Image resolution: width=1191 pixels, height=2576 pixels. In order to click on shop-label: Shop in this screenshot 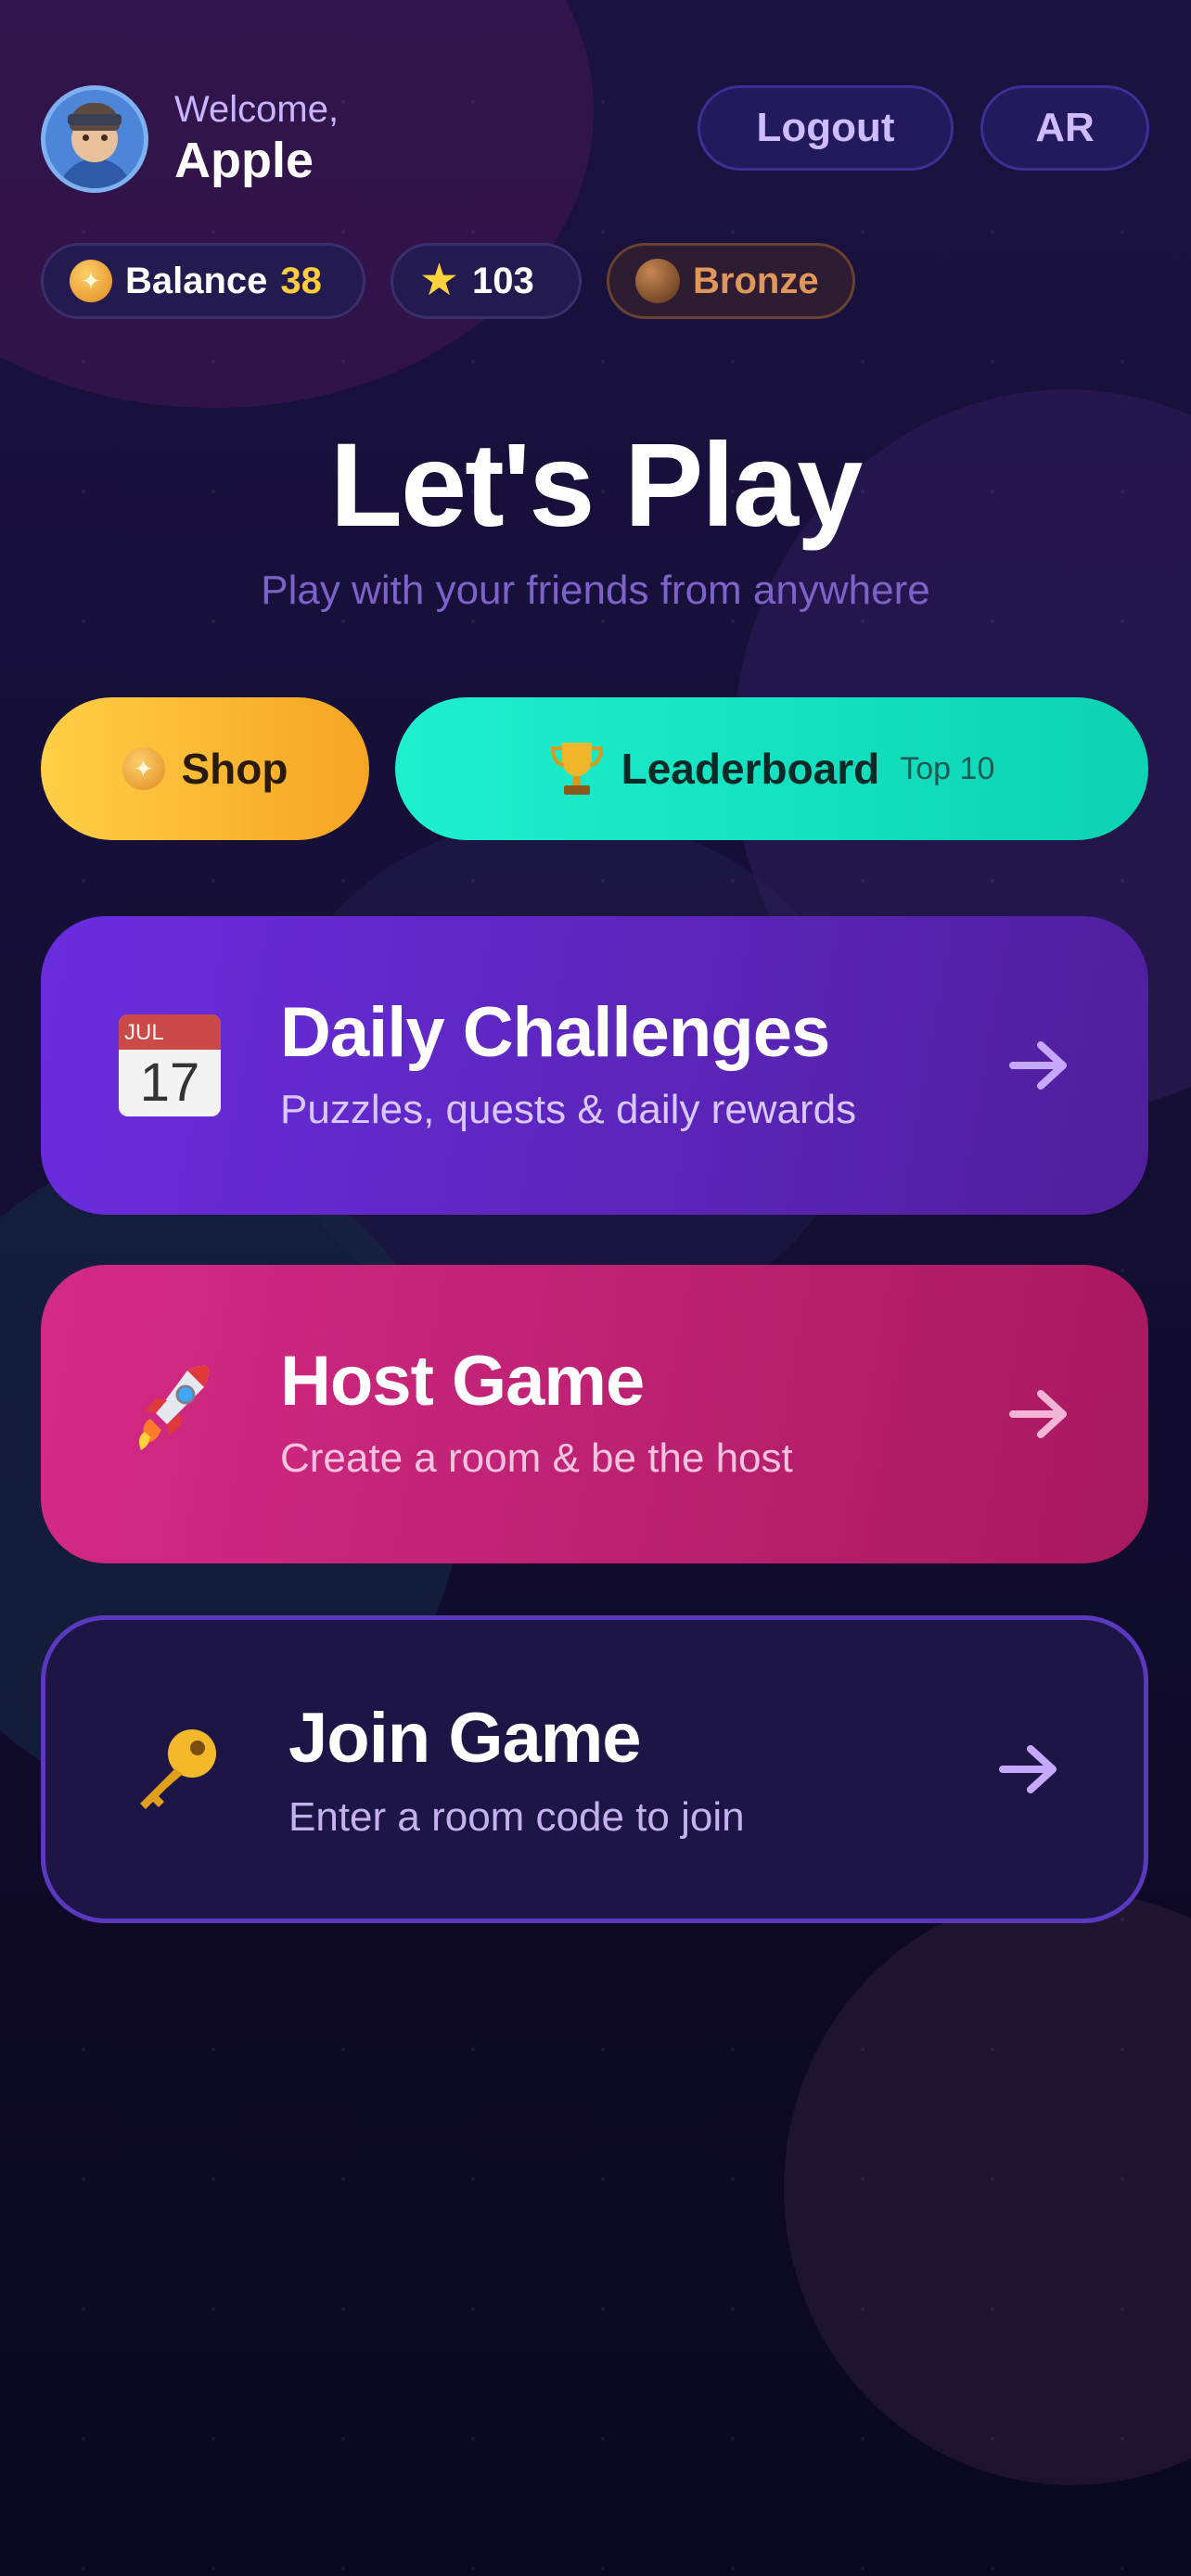, I will do `click(235, 769)`.